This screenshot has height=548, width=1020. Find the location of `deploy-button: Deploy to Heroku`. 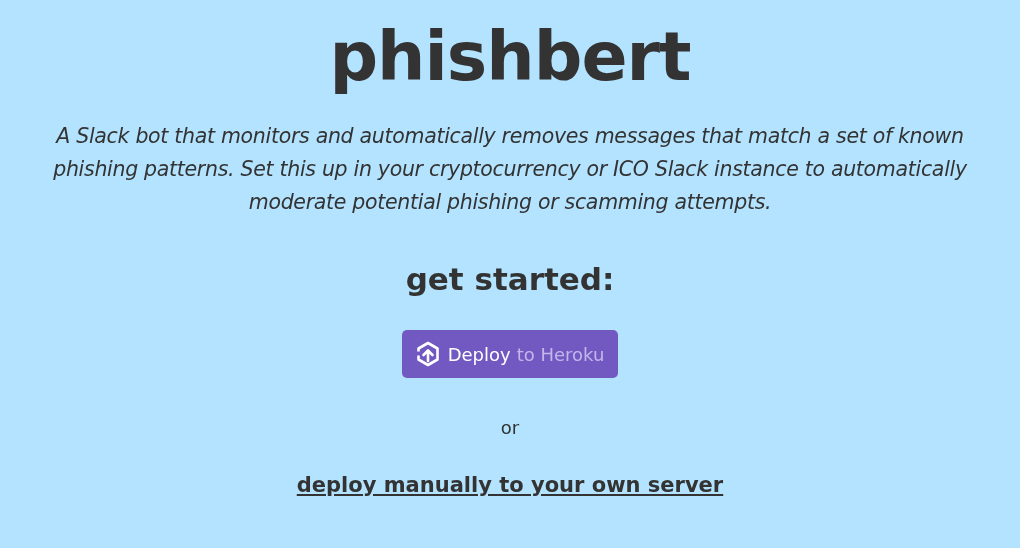

deploy-button: Deploy to Heroku is located at coordinates (510, 354).